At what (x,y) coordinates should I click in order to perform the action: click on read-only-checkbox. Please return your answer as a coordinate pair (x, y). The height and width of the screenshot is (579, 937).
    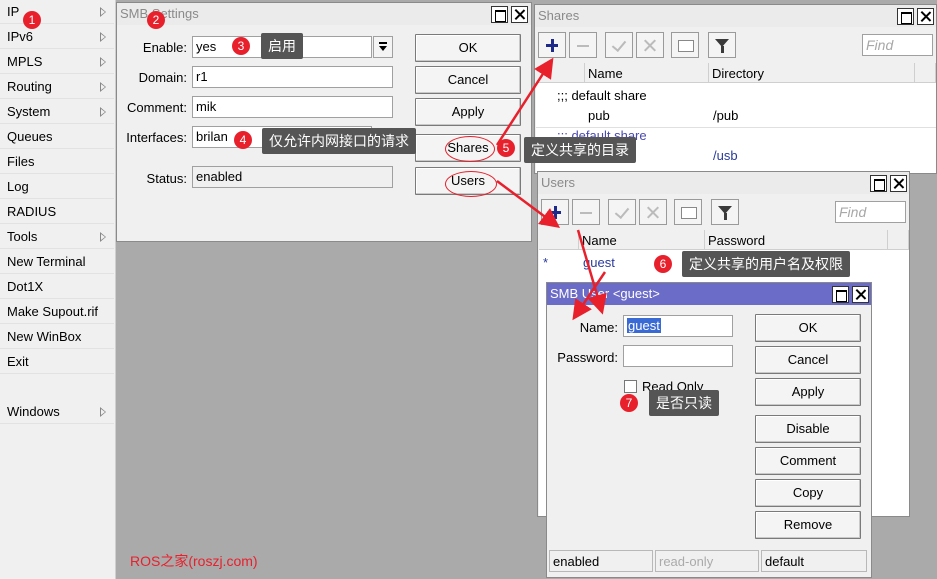
    Looking at the image, I should click on (630, 386).